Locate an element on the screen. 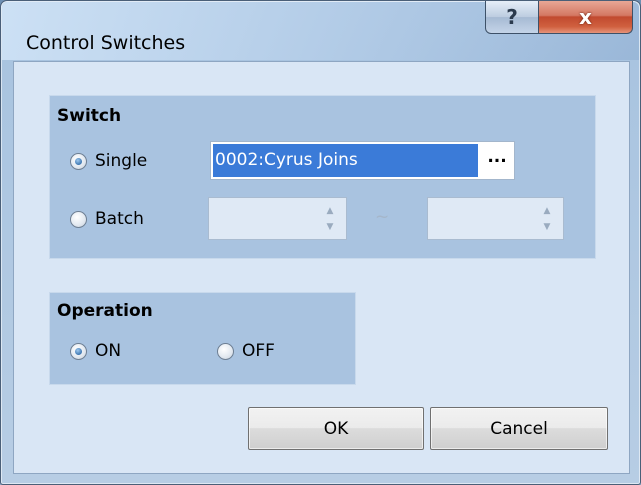 The width and height of the screenshot is (641, 485). off-radio-dot is located at coordinates (225, 351).